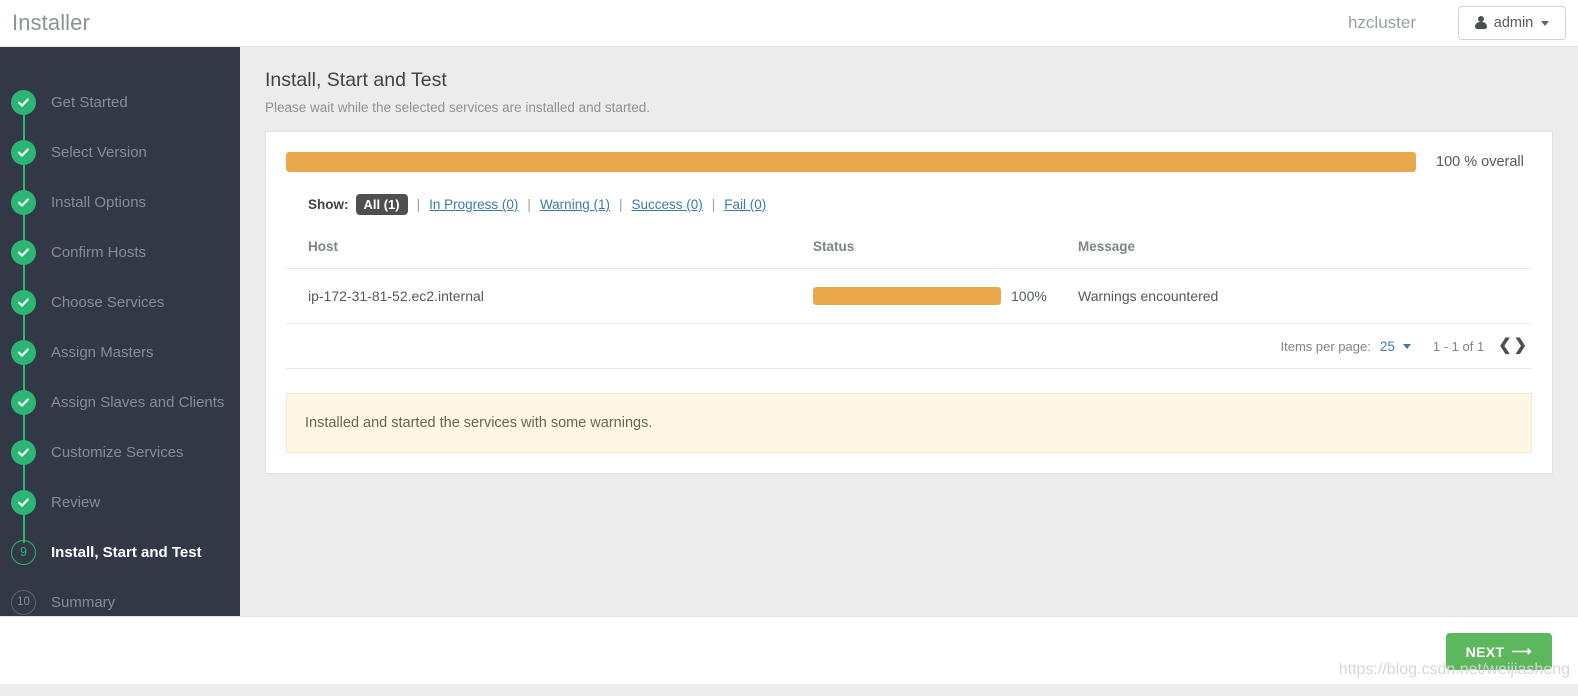 The width and height of the screenshot is (1578, 696). I want to click on sidebar-step-label: Select Version, so click(99, 152).